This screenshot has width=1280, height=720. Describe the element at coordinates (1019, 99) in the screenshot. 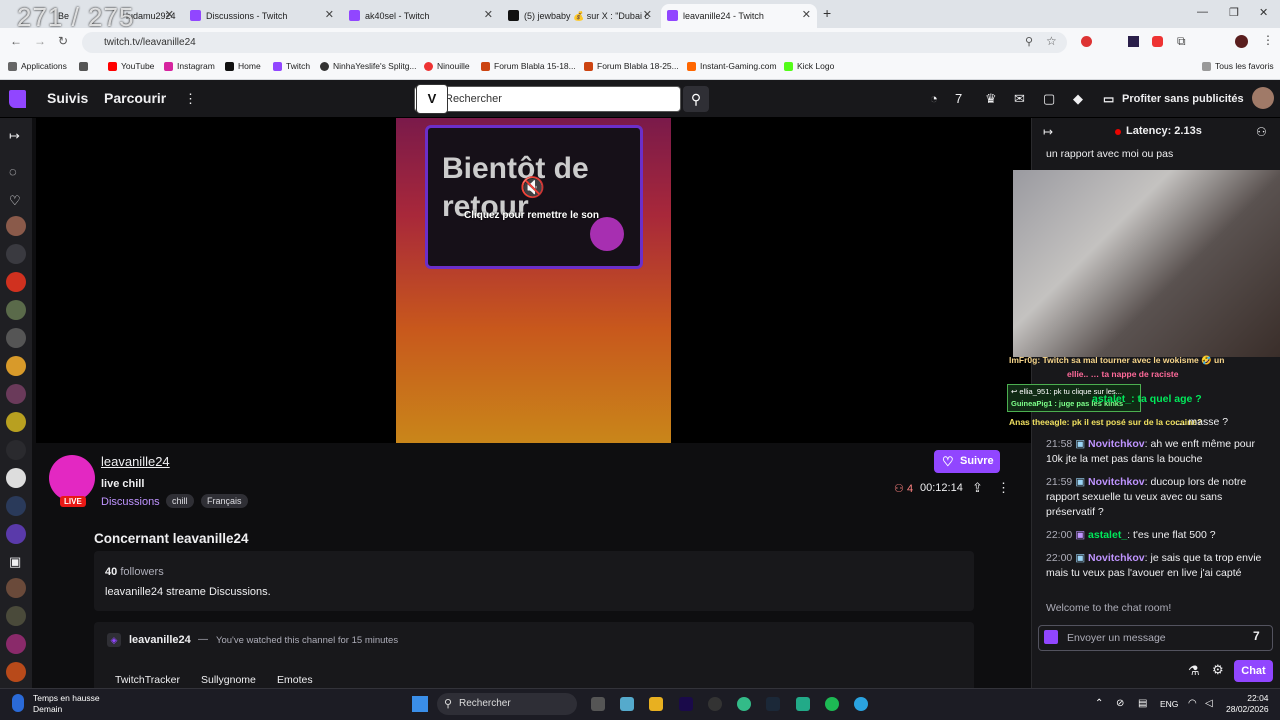

I see `inbox-icon: ✉` at that location.